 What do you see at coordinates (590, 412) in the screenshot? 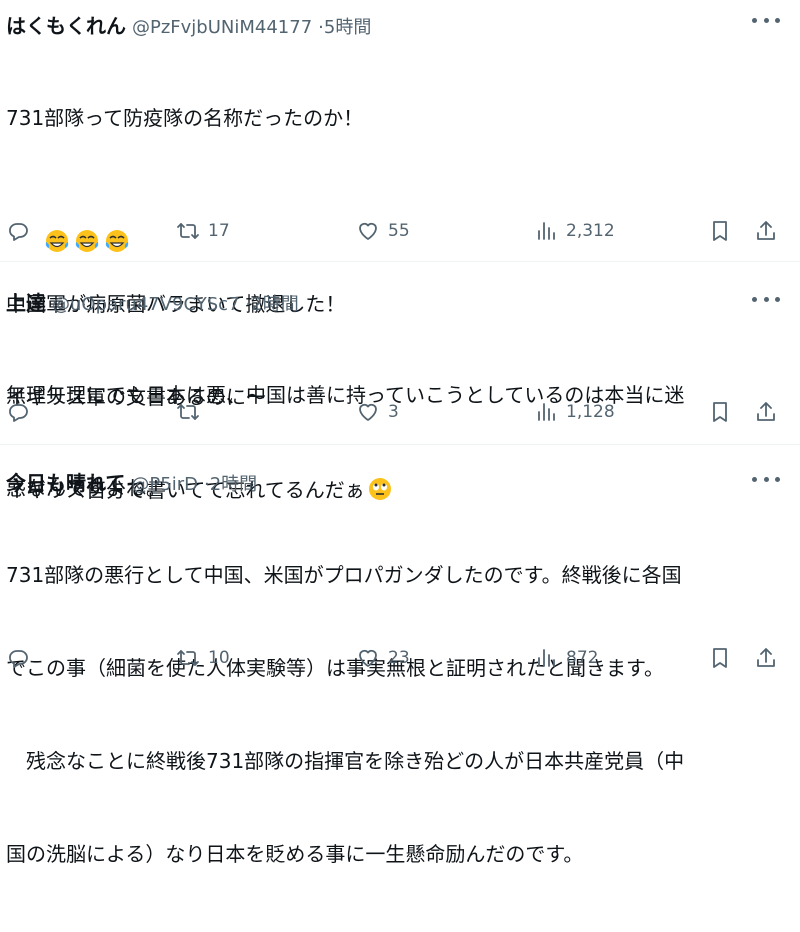
I see `view-count: 1,128` at bounding box center [590, 412].